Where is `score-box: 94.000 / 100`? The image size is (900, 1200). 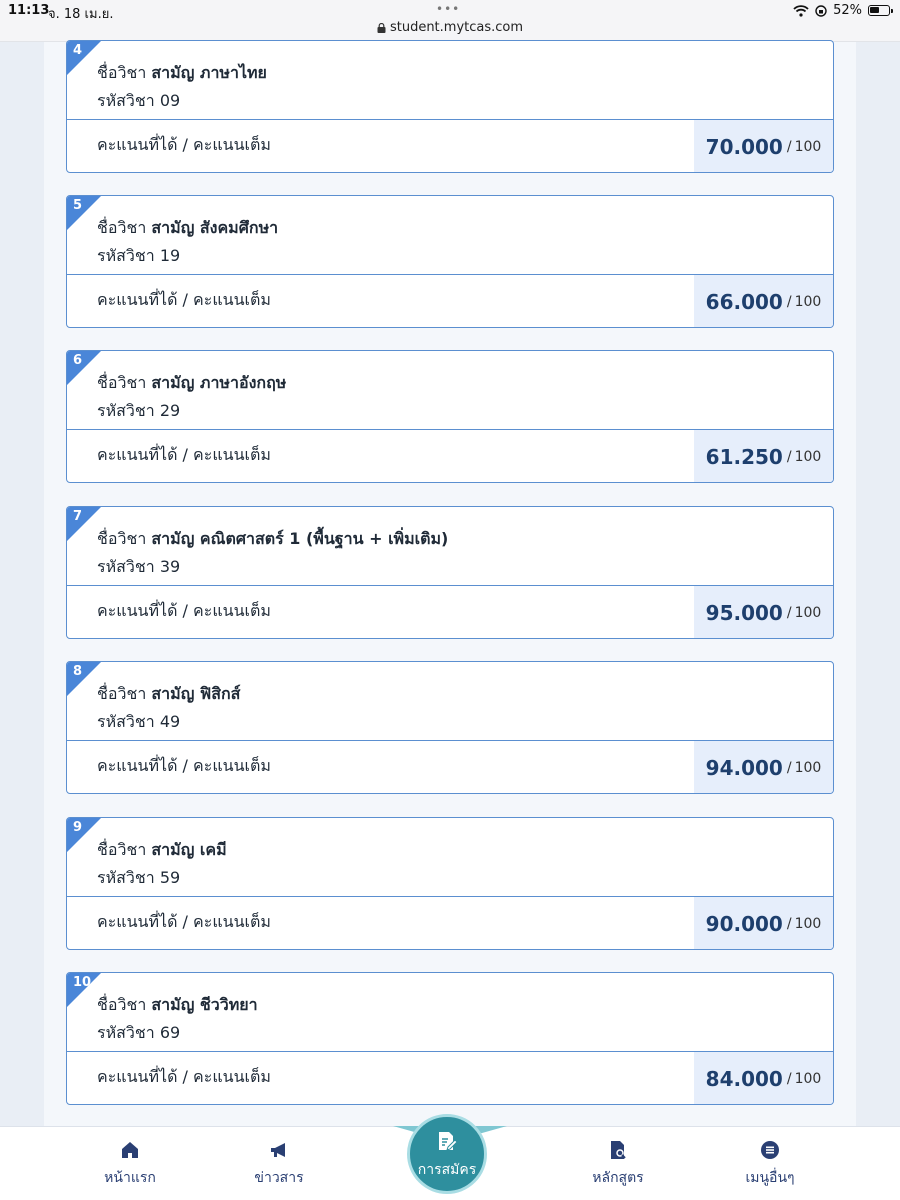 score-box: 94.000 / 100 is located at coordinates (763, 767).